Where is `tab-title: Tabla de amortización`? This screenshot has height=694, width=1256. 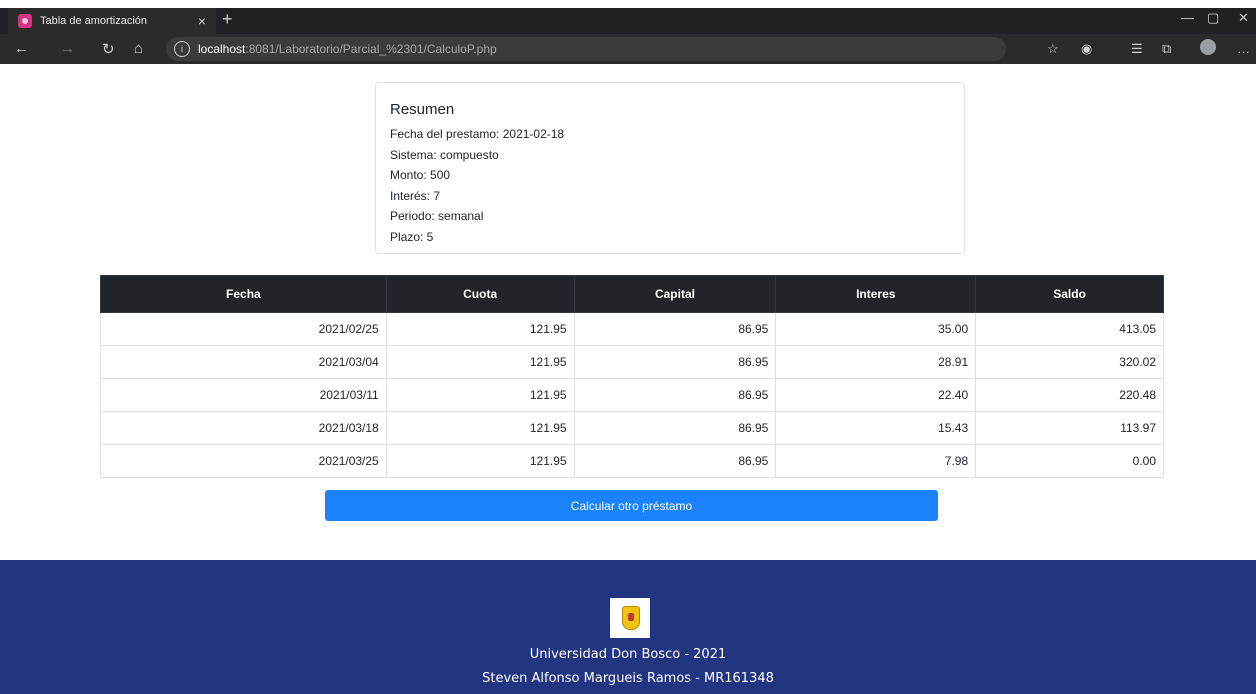 tab-title: Tabla de amortización is located at coordinates (94, 21).